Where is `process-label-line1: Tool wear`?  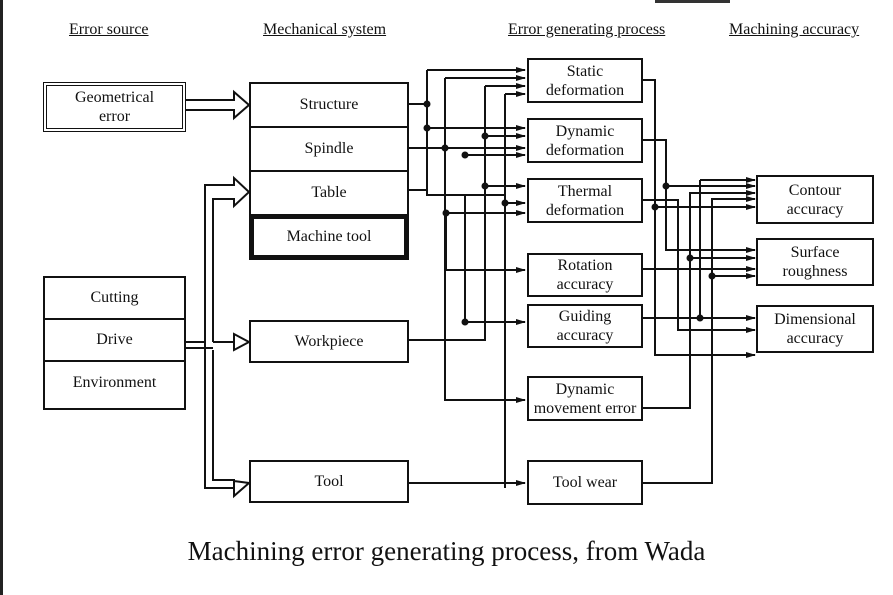 process-label-line1: Tool wear is located at coordinates (585, 482).